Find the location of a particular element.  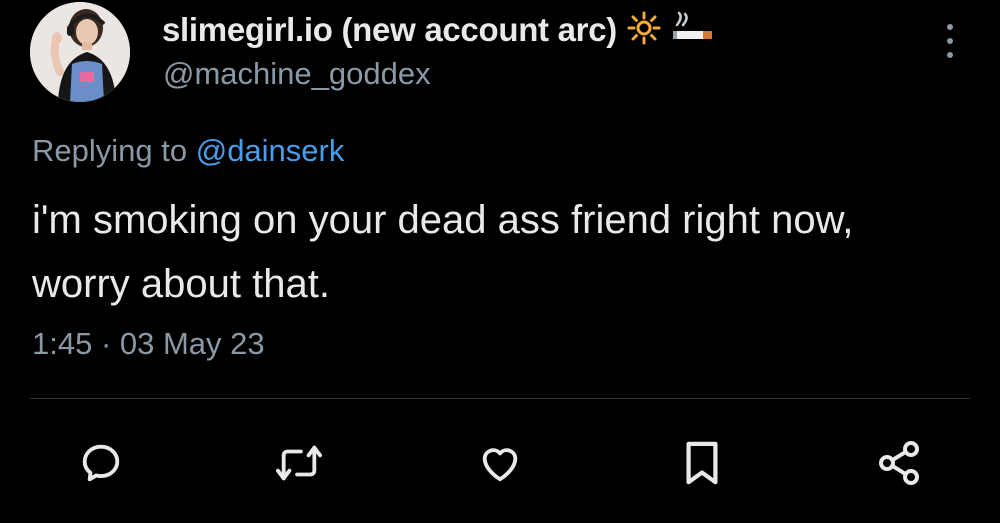

sun-emoji is located at coordinates (644, 30).